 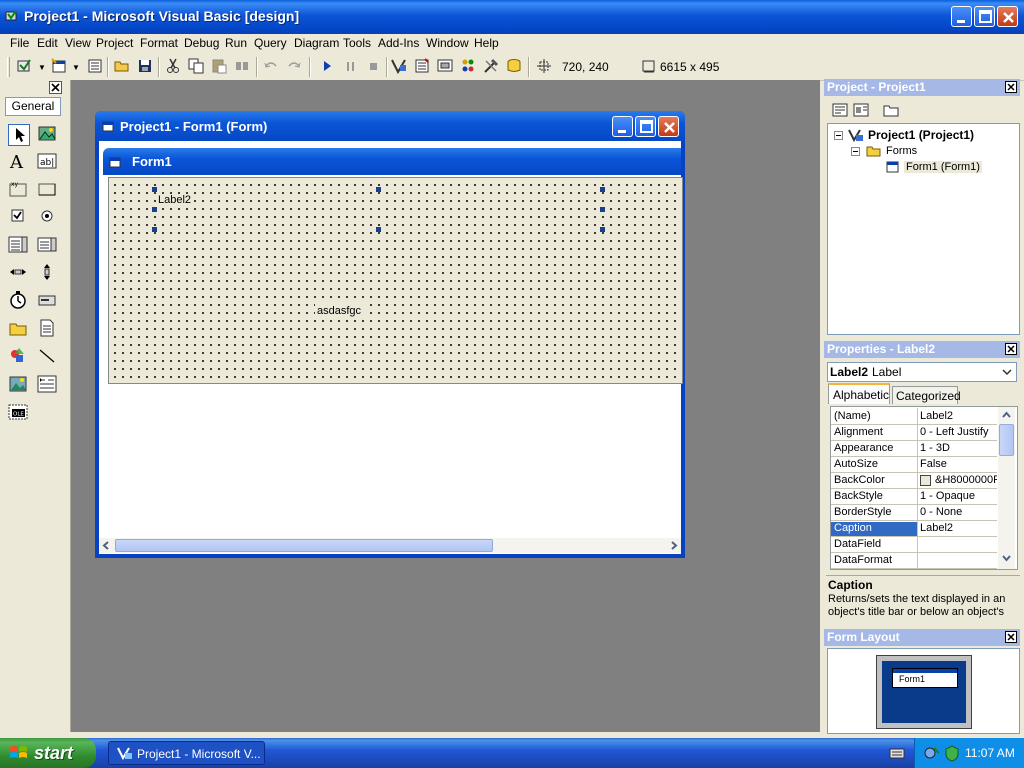 I want to click on start-button: start, so click(x=48, y=753).